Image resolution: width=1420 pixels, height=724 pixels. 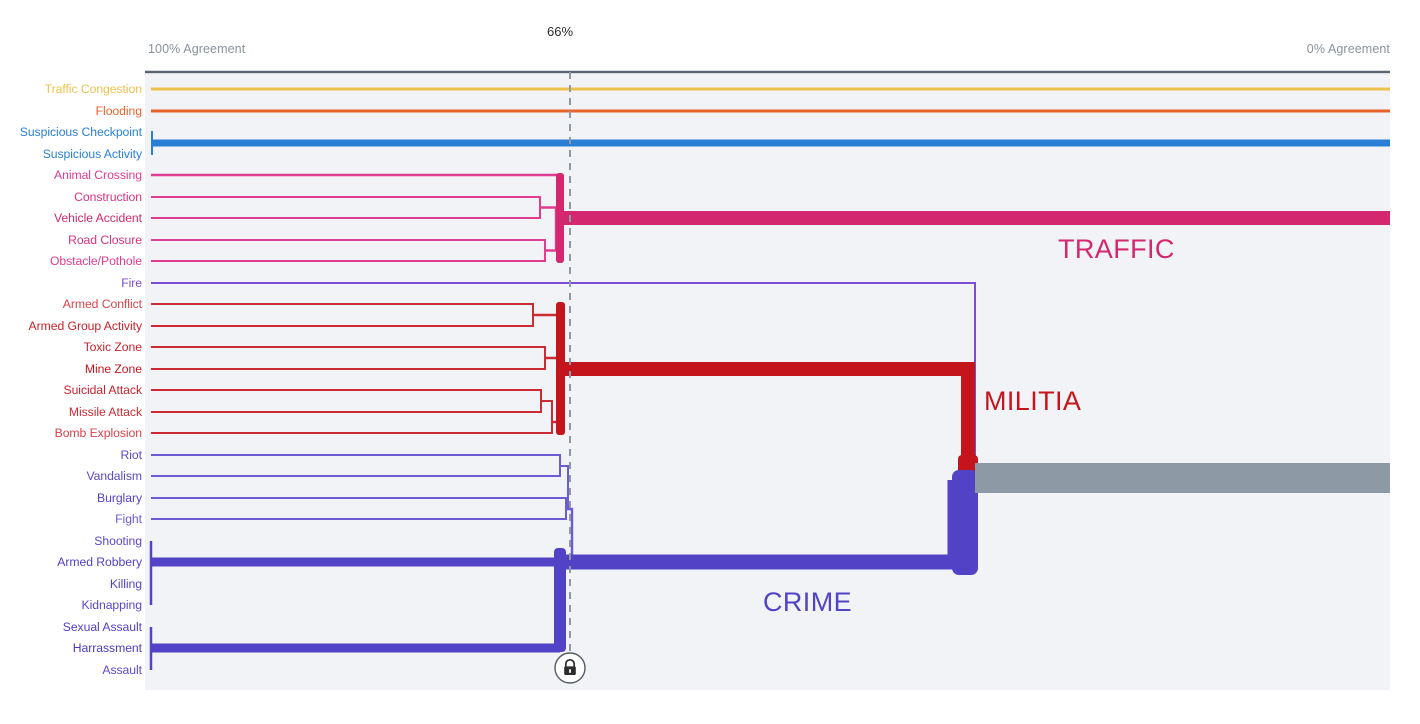 What do you see at coordinates (570, 671) in the screenshot?
I see `lock-keyhole-icon` at bounding box center [570, 671].